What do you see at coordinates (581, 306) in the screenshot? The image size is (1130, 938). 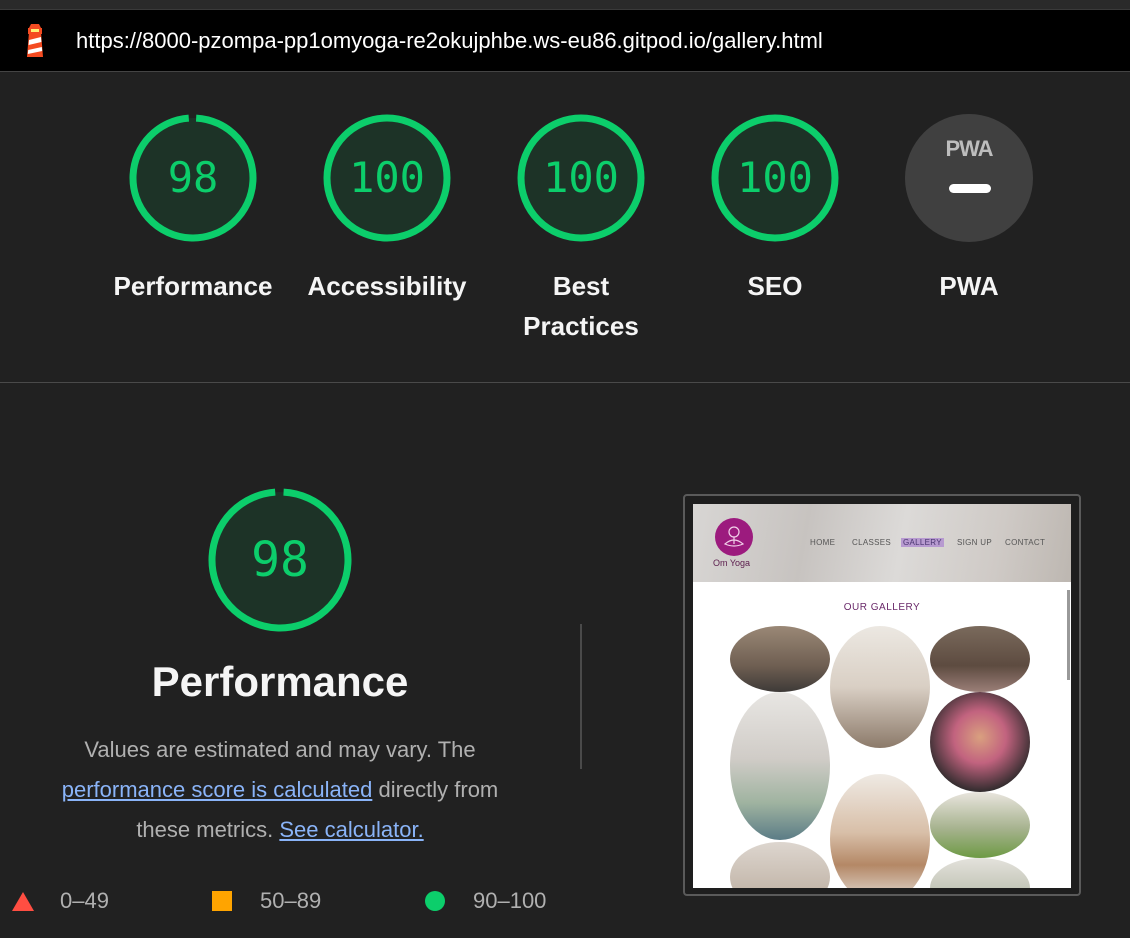 I see `gauge-label: Best Practices` at bounding box center [581, 306].